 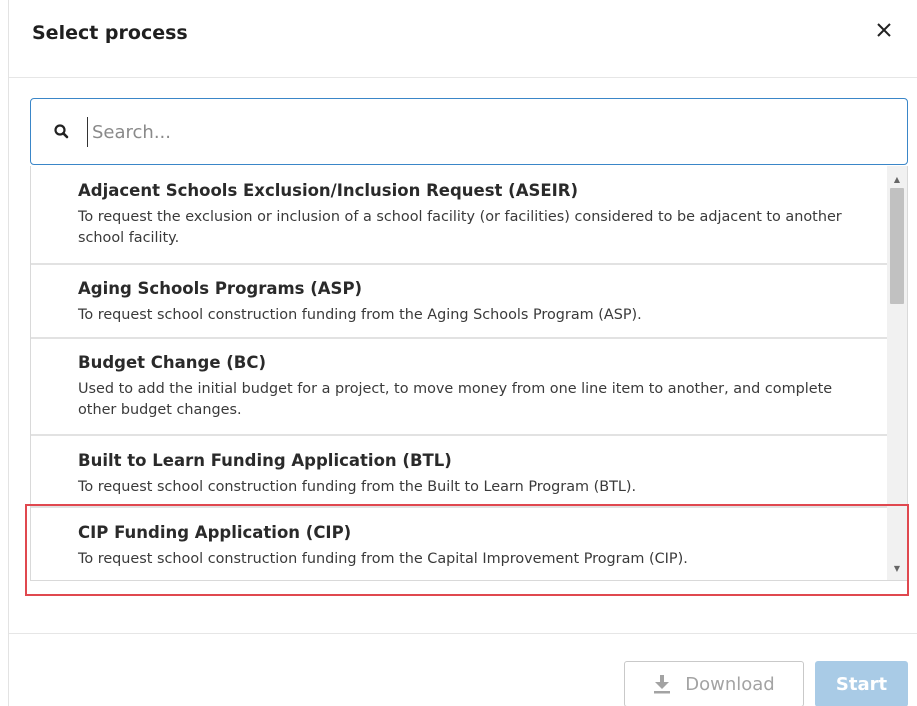 I want to click on close-button, so click(x=884, y=30).